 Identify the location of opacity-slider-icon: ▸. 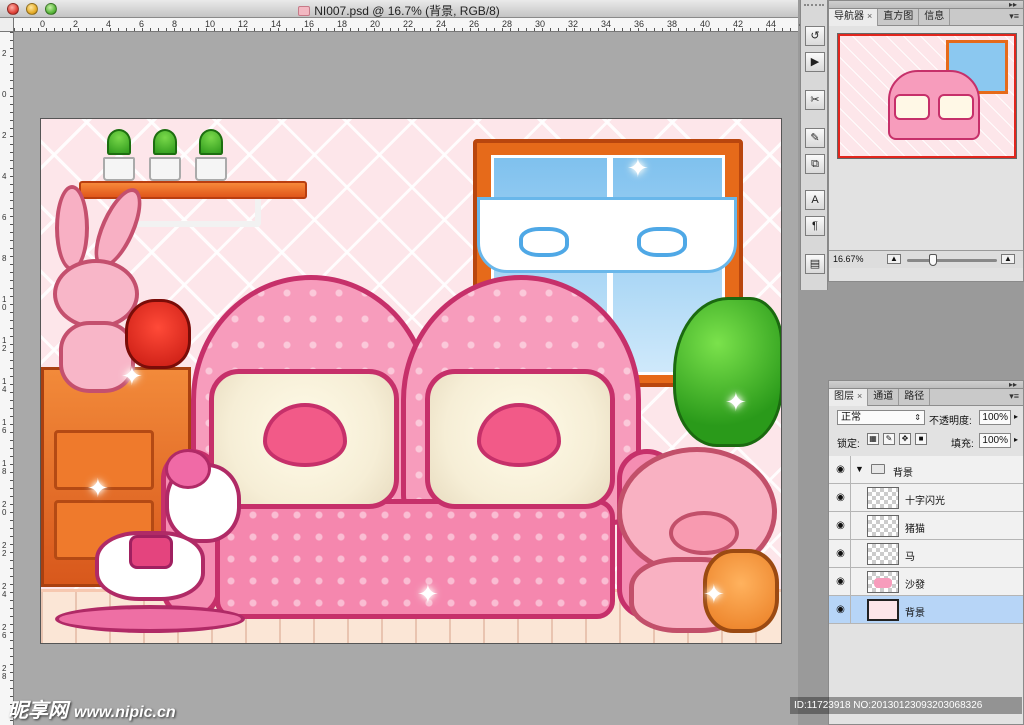
(1016, 416).